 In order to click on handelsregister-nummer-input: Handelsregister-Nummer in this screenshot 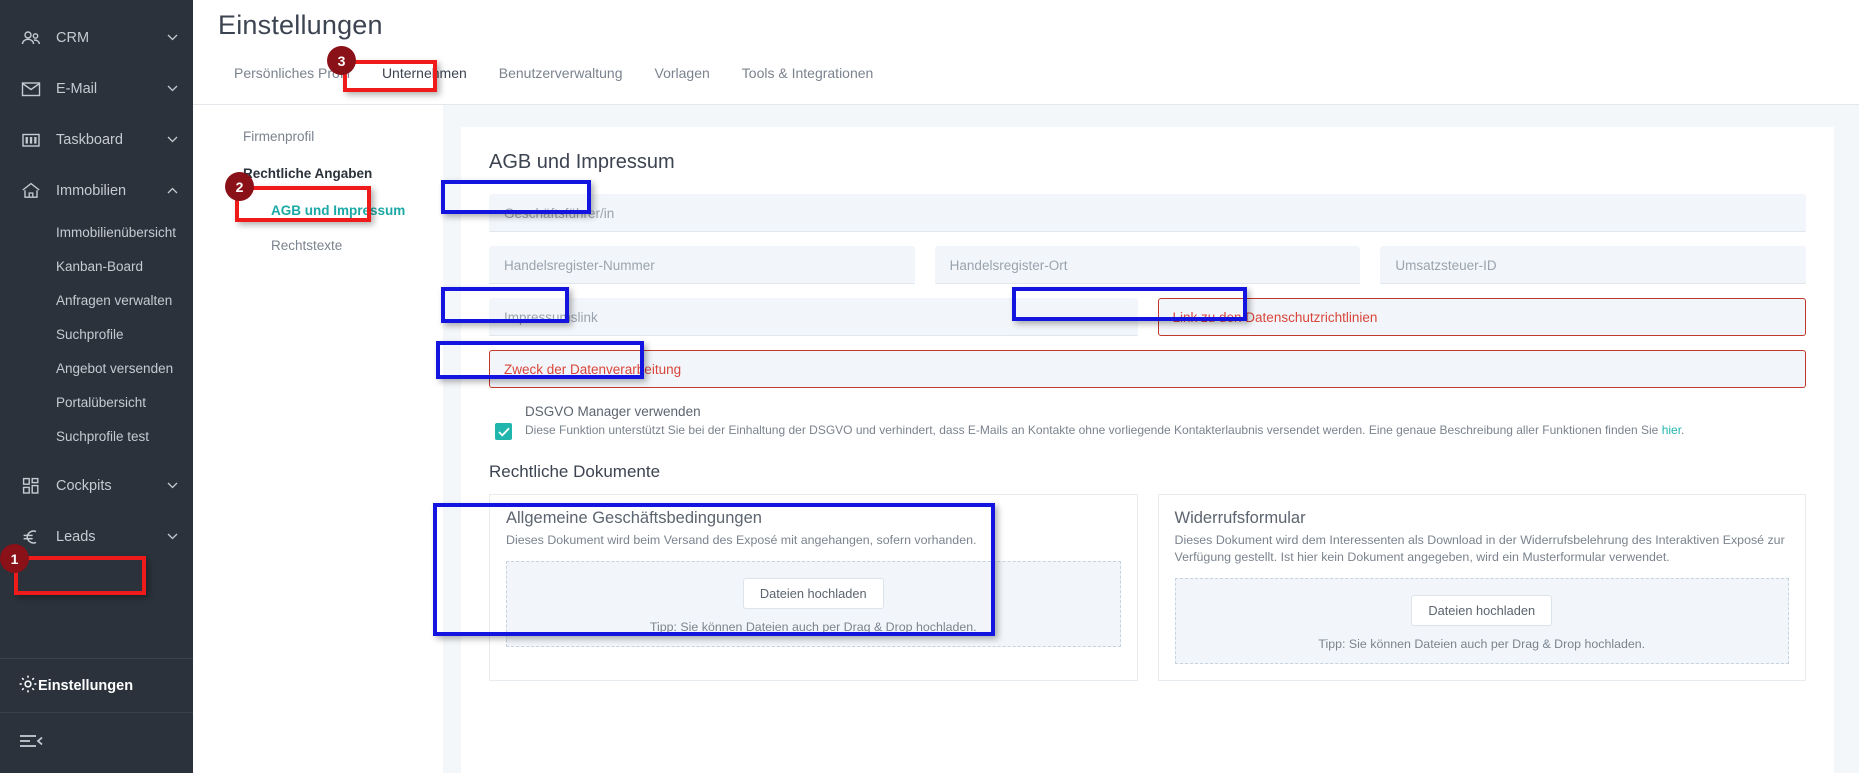, I will do `click(702, 265)`.